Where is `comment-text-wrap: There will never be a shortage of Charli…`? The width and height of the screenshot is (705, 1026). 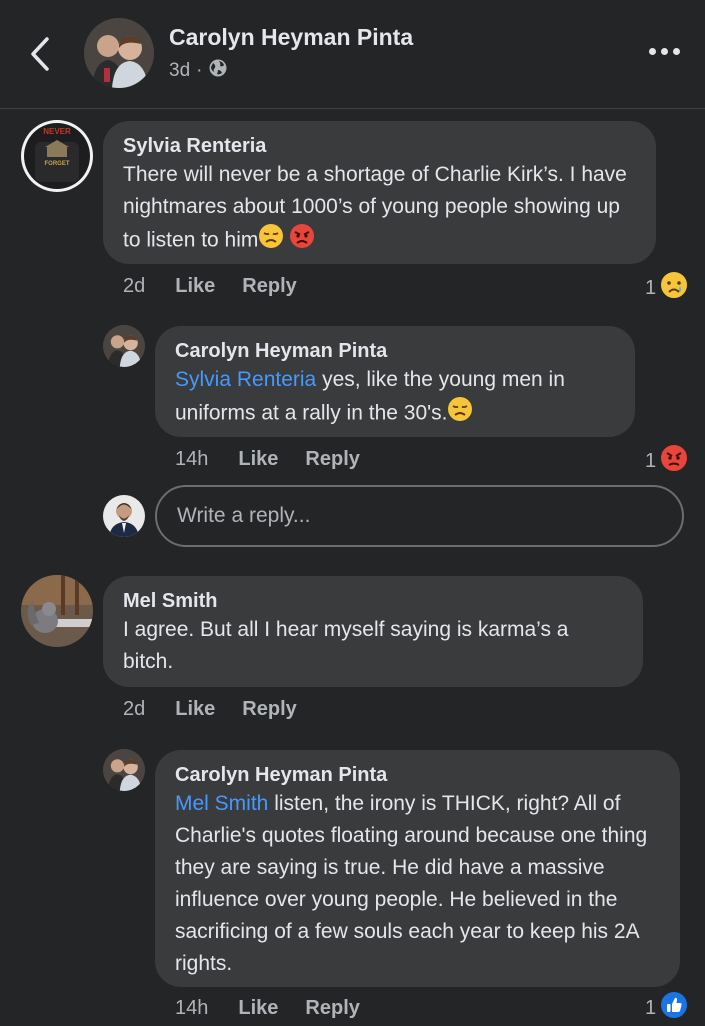
comment-text-wrap: There will never be a shortage of Charli… is located at coordinates (379, 209).